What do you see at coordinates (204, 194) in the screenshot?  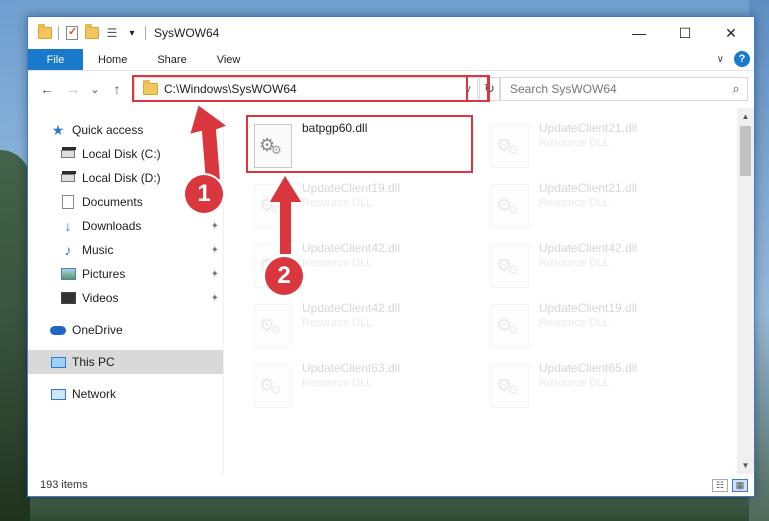 I see `annotation-badge-1: 1` at bounding box center [204, 194].